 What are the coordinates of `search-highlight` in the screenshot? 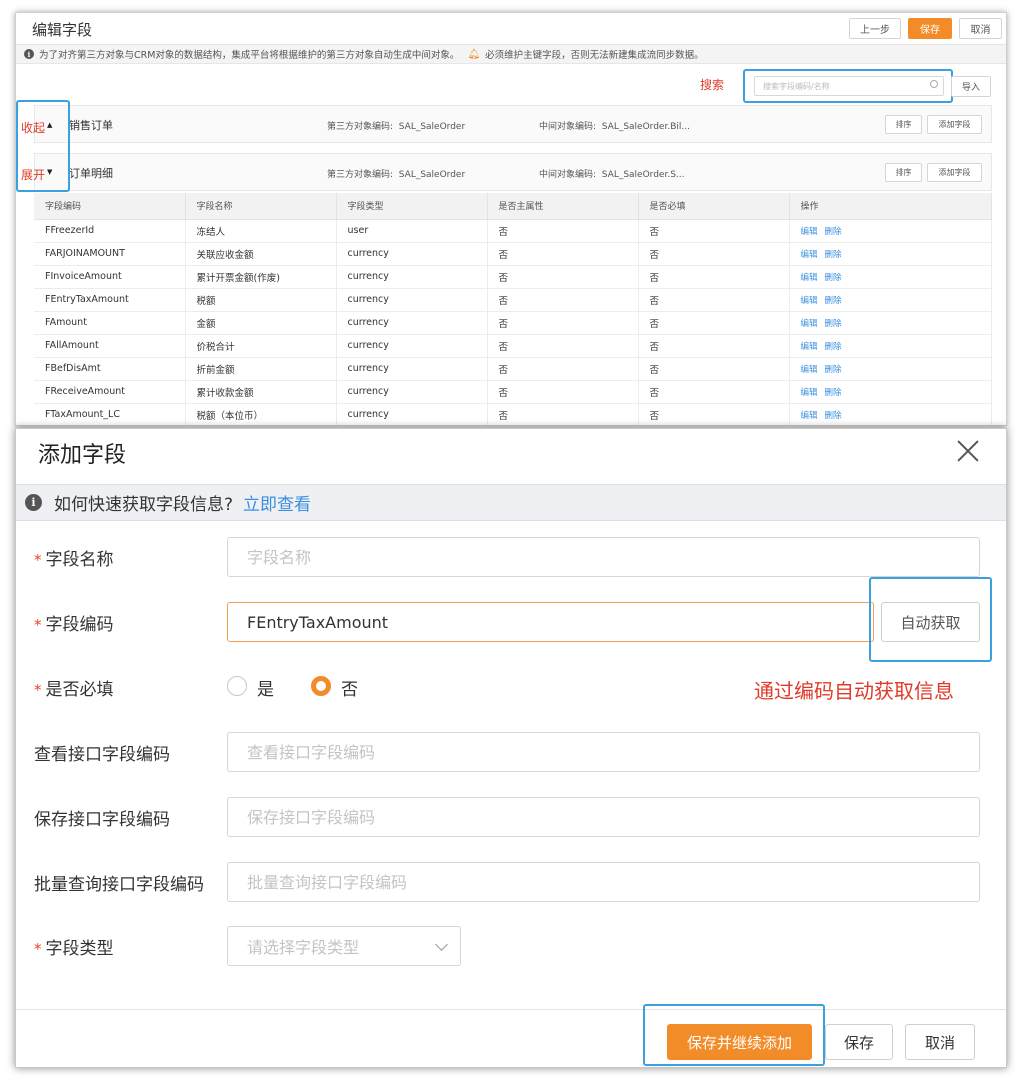 It's located at (848, 86).